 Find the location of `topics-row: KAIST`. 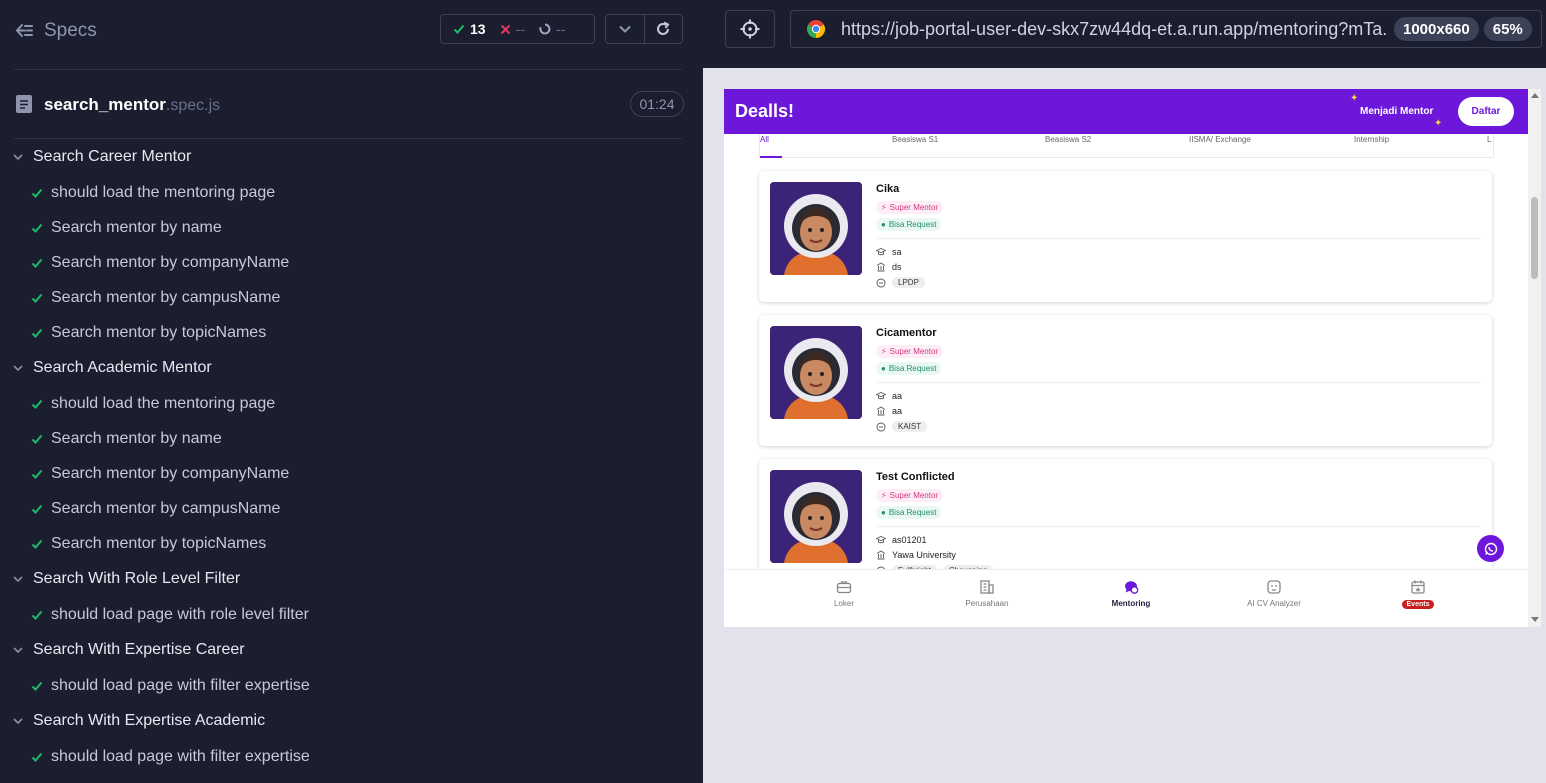

topics-row: KAIST is located at coordinates (902, 426).